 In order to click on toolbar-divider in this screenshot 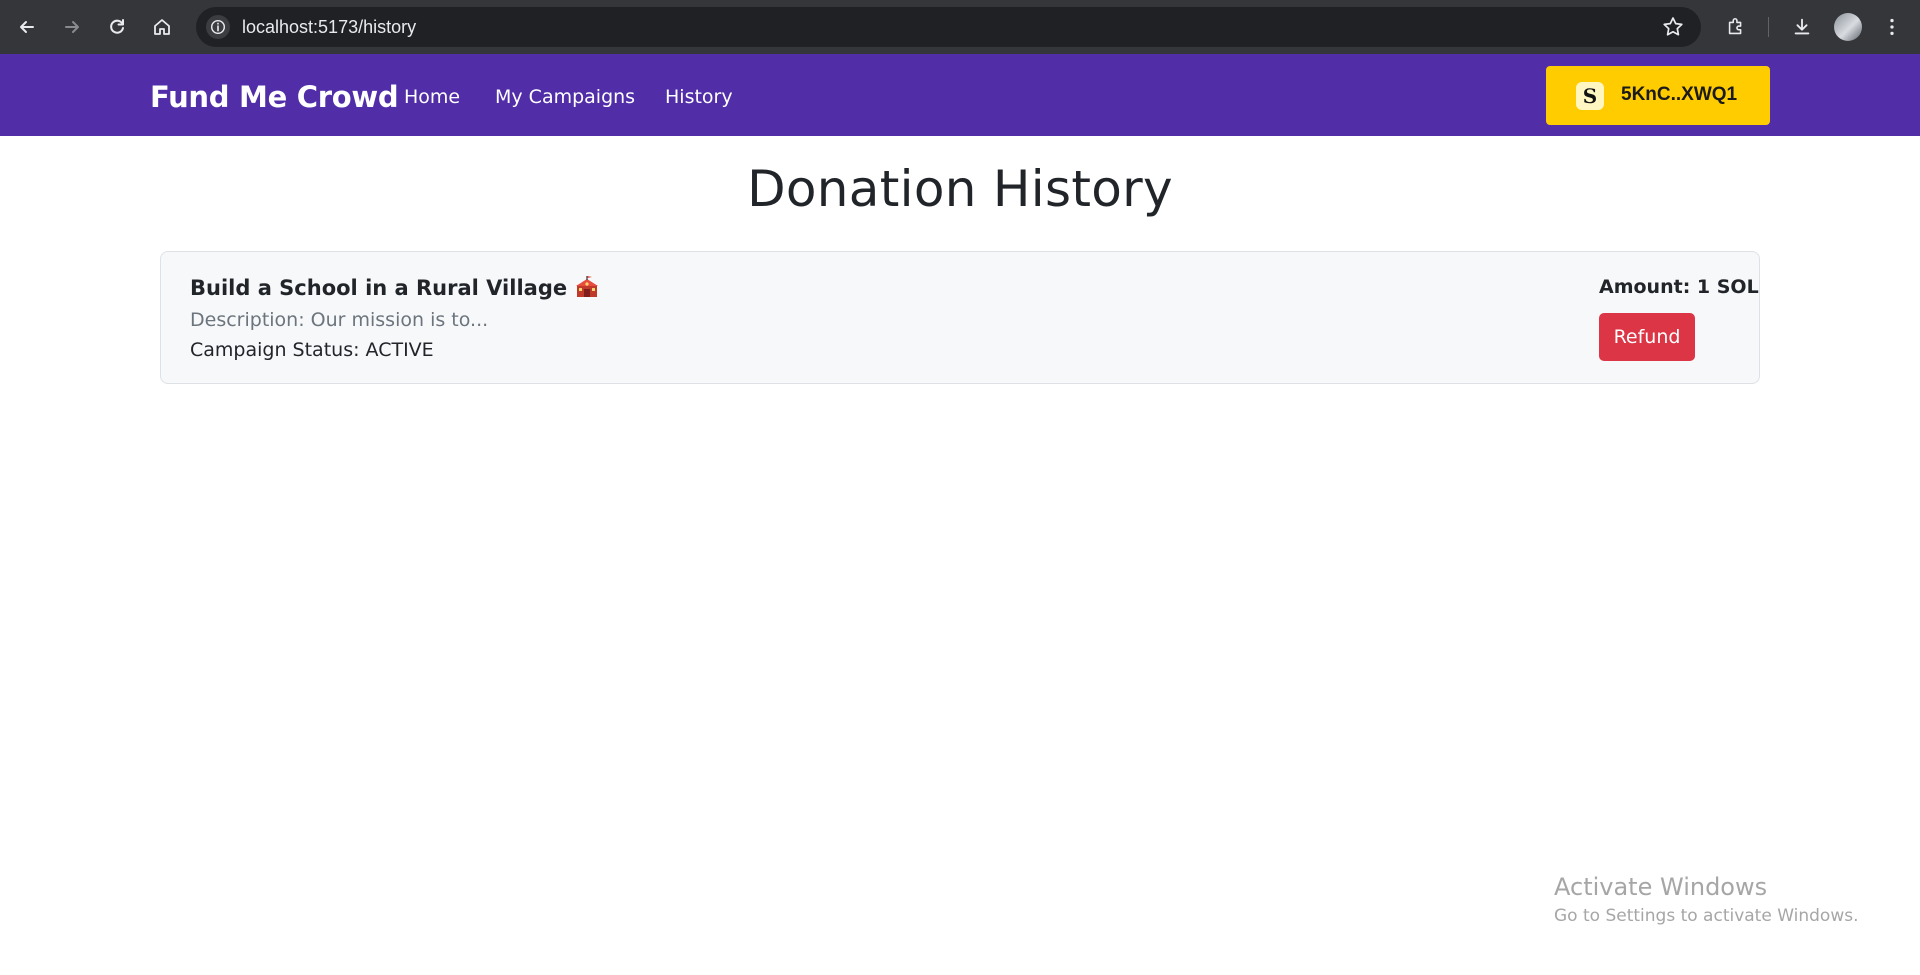, I will do `click(1768, 27)`.